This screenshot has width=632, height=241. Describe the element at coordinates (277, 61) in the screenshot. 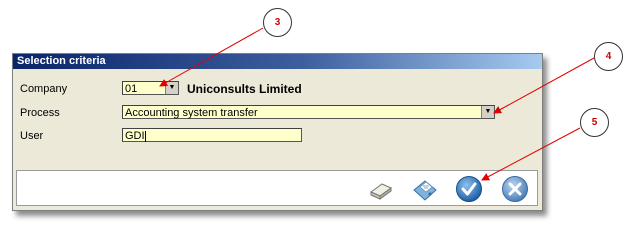

I see `dialog-titlebar: Selection criteria` at that location.